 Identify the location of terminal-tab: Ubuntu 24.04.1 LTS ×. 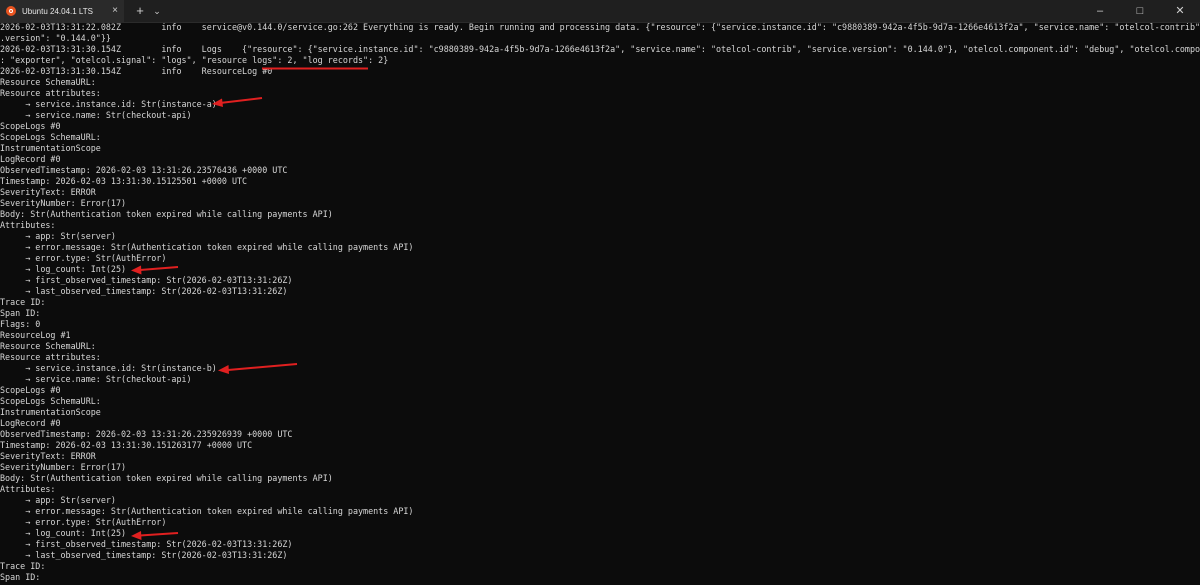
(62, 11).